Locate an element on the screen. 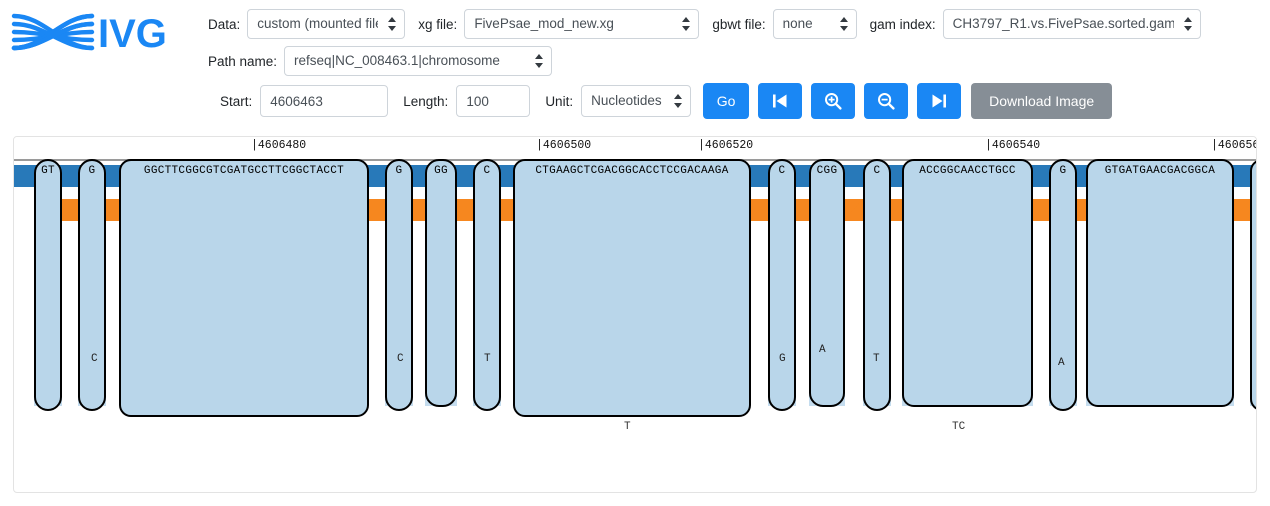 Image resolution: width=1270 pixels, height=506 pixels. gam-index-select: CH3797_R1.vs.FivePsae.sorted.gam is located at coordinates (1071, 24).